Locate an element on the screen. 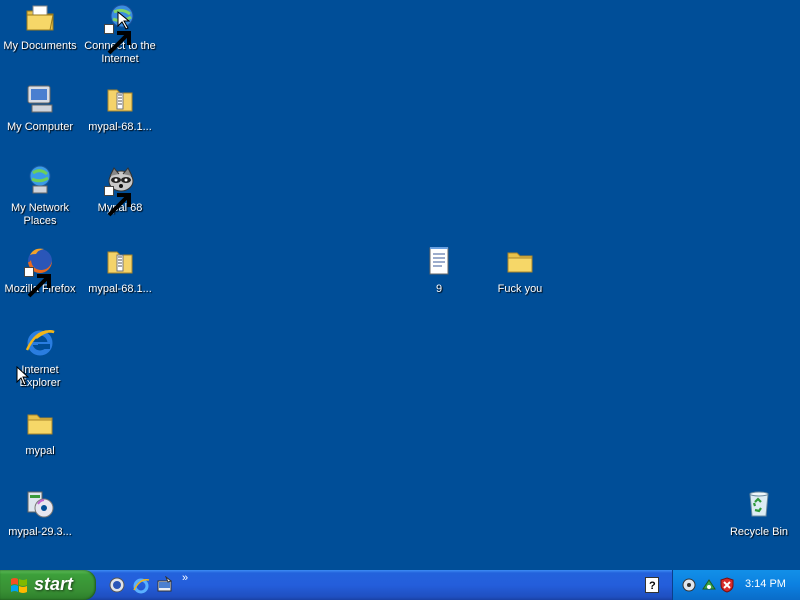 The image size is (800, 600). text-file-icon is located at coordinates (439, 261).